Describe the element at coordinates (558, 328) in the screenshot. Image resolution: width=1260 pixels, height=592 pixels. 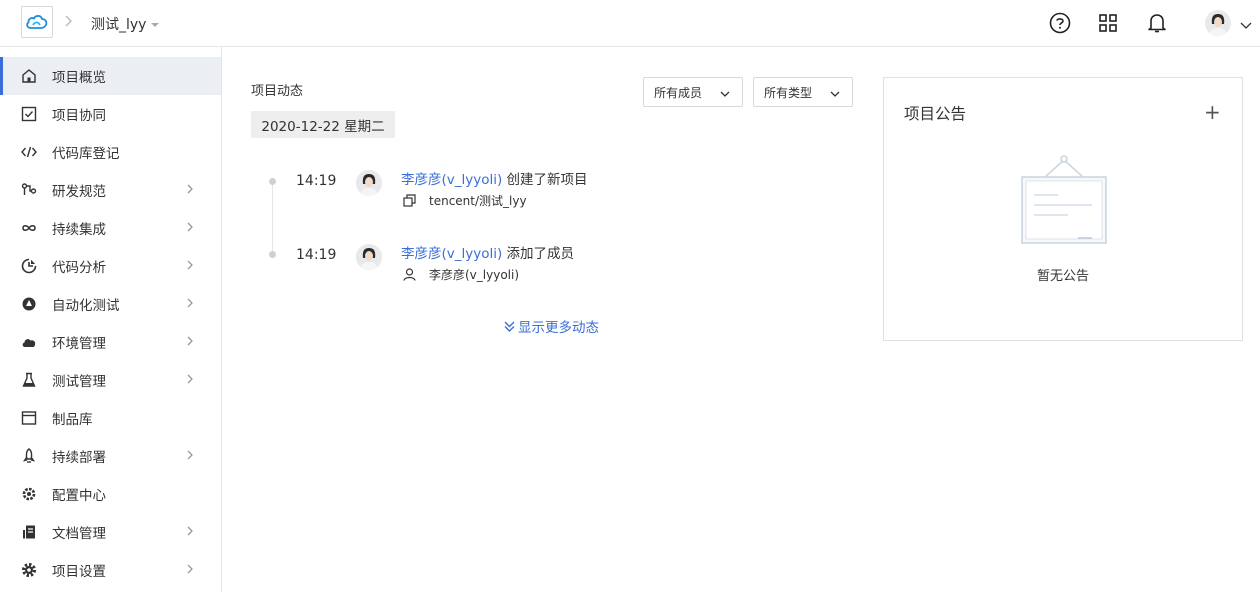
I see `show-more-label: 显示更多动态` at that location.